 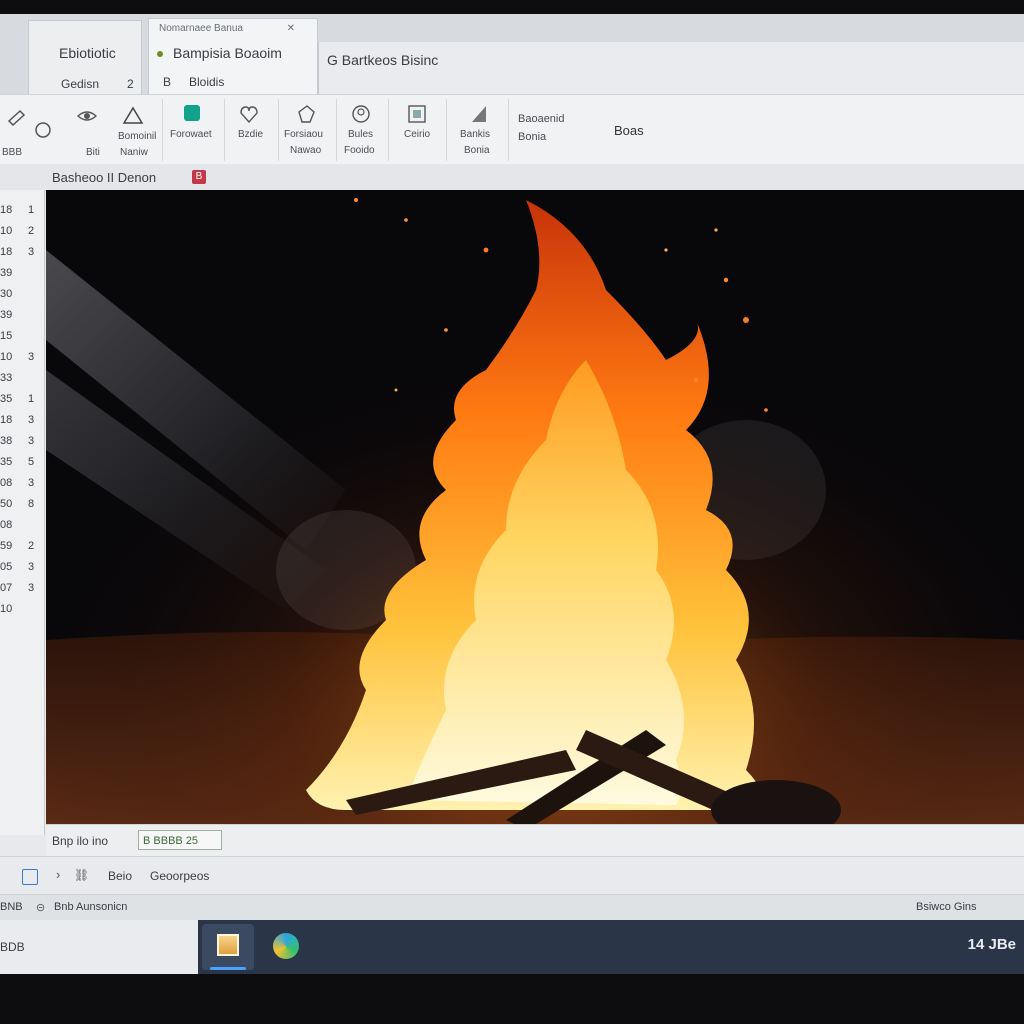 I want to click on gutter-row: 10 3, so click(x=22, y=362).